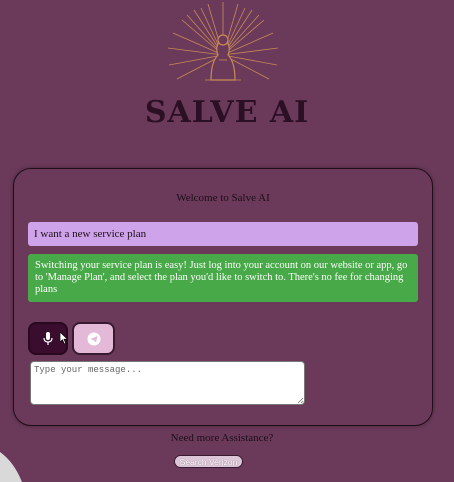 Image resolution: width=454 pixels, height=482 pixels. Describe the element at coordinates (48, 338) in the screenshot. I see `microphone-icon` at that location.